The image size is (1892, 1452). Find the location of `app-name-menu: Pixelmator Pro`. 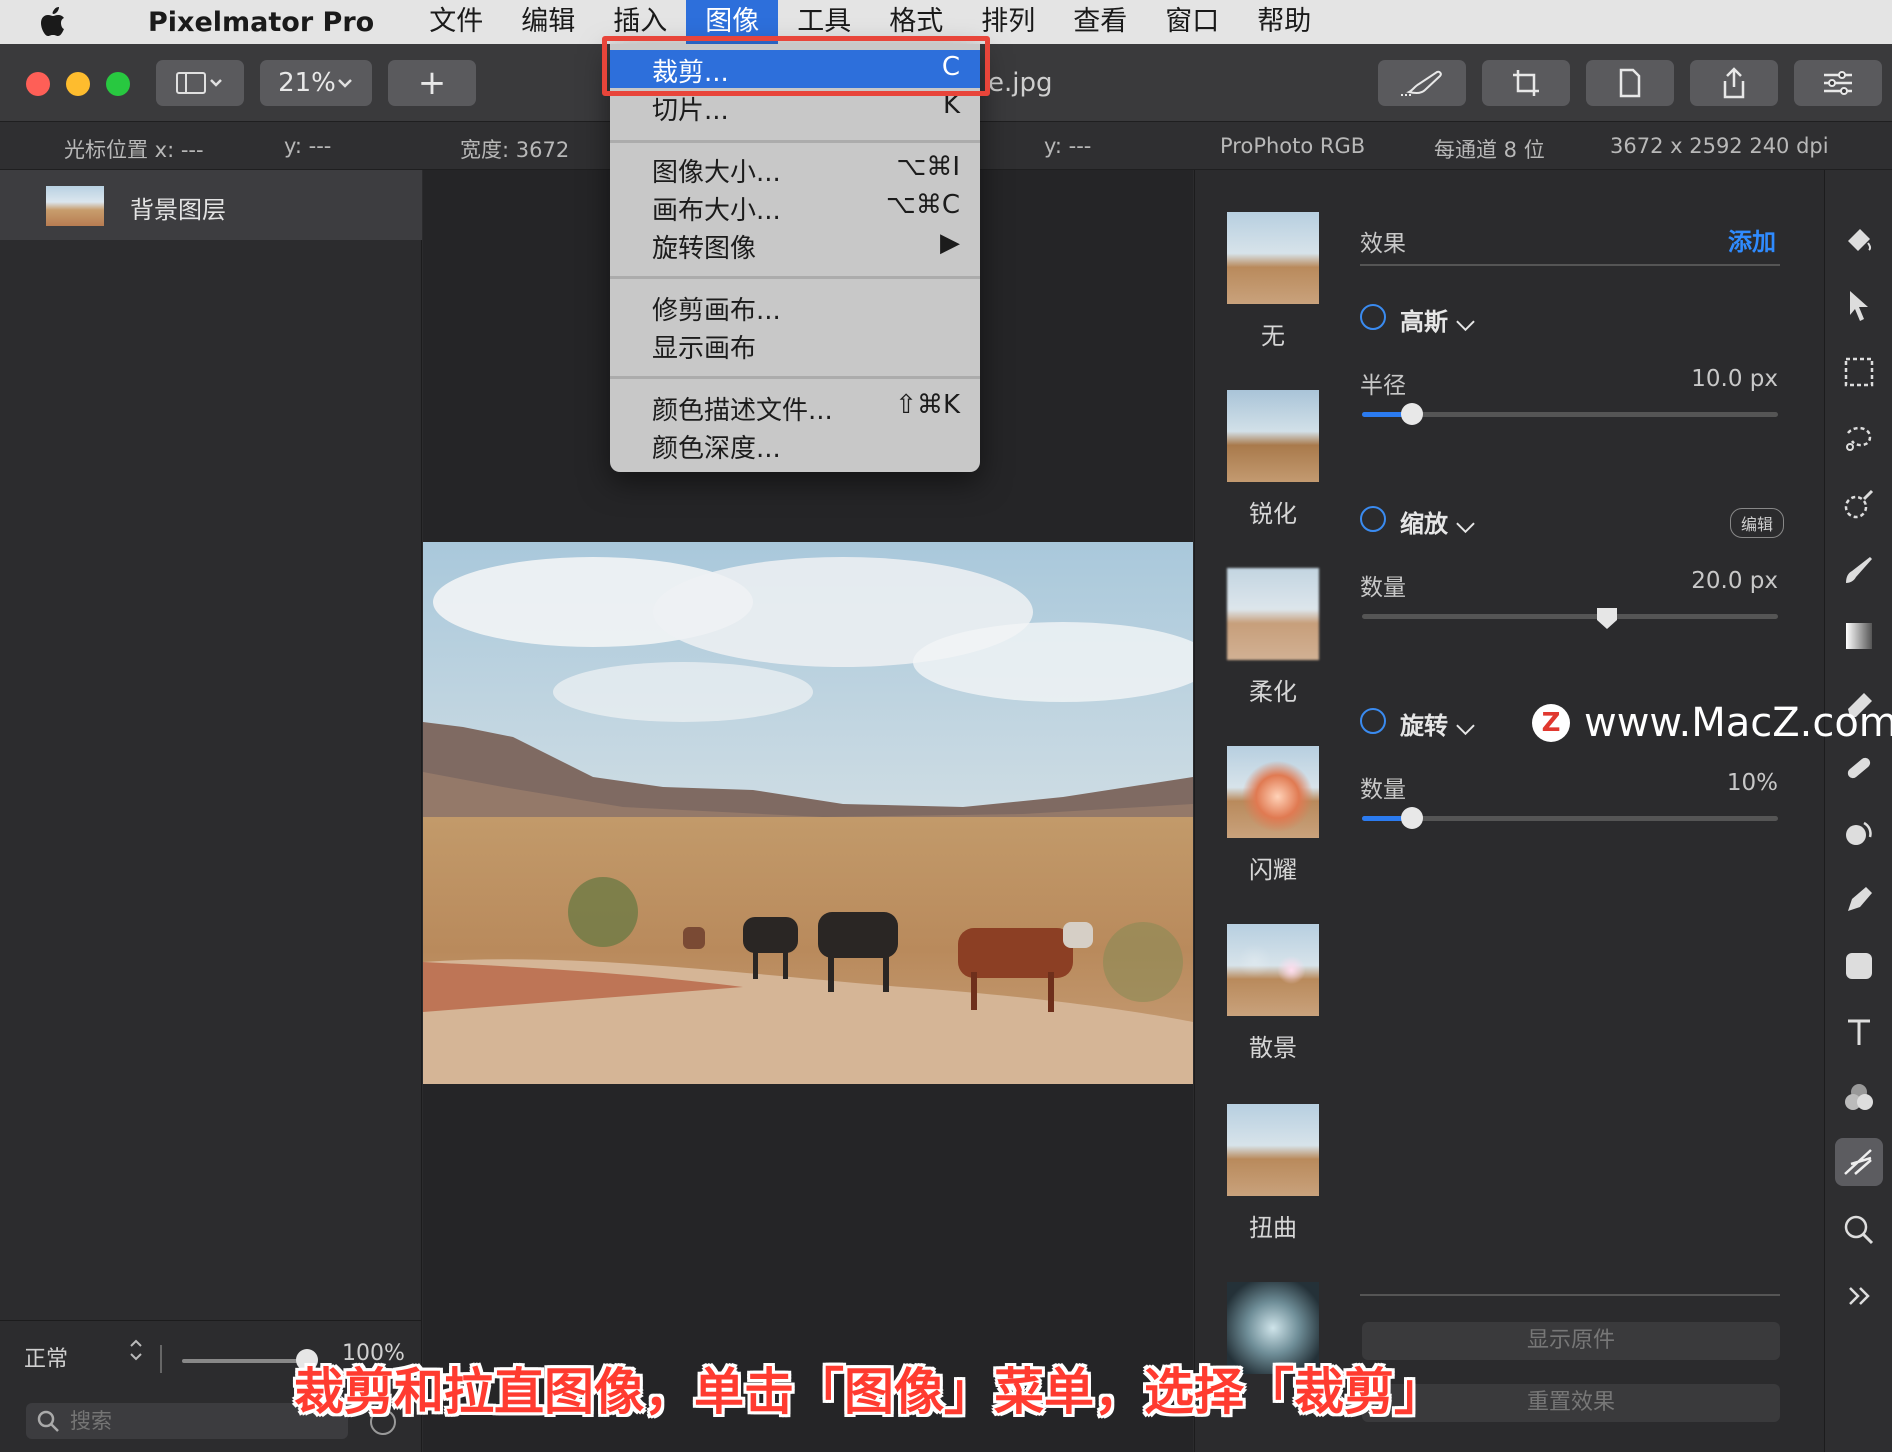

app-name-menu: Pixelmator Pro is located at coordinates (261, 22).